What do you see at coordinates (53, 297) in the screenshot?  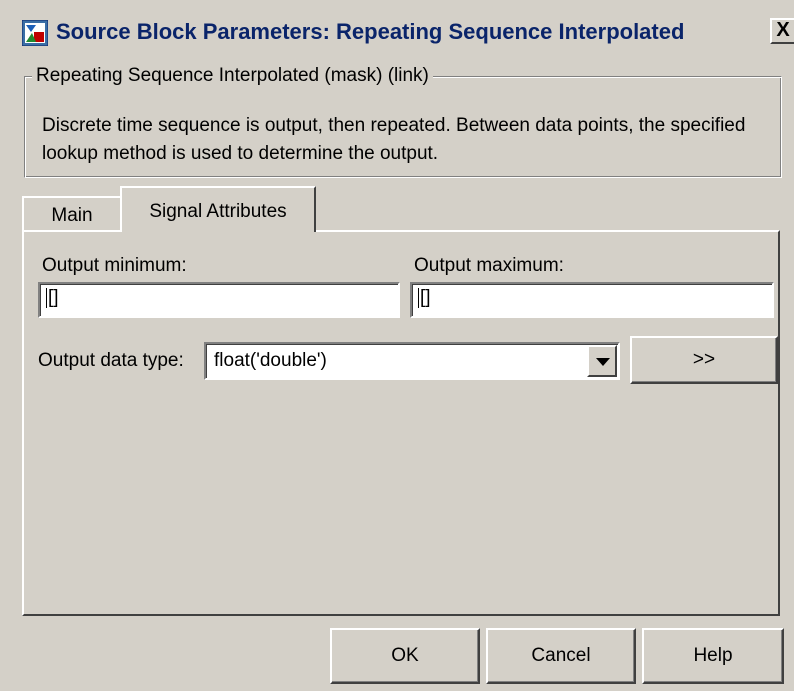 I see `output-minimum-value: []` at bounding box center [53, 297].